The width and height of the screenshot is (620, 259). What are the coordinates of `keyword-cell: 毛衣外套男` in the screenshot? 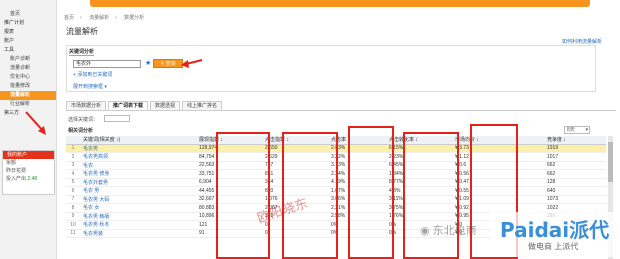 It's located at (138, 182).